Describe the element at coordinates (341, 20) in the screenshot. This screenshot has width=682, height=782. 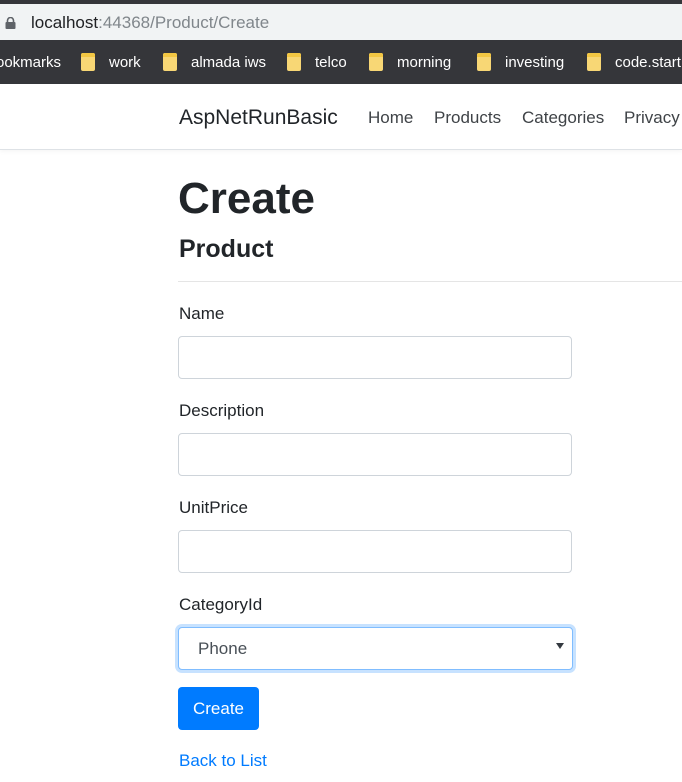
I see `address-bar: localhost:44368/Product/Create` at that location.